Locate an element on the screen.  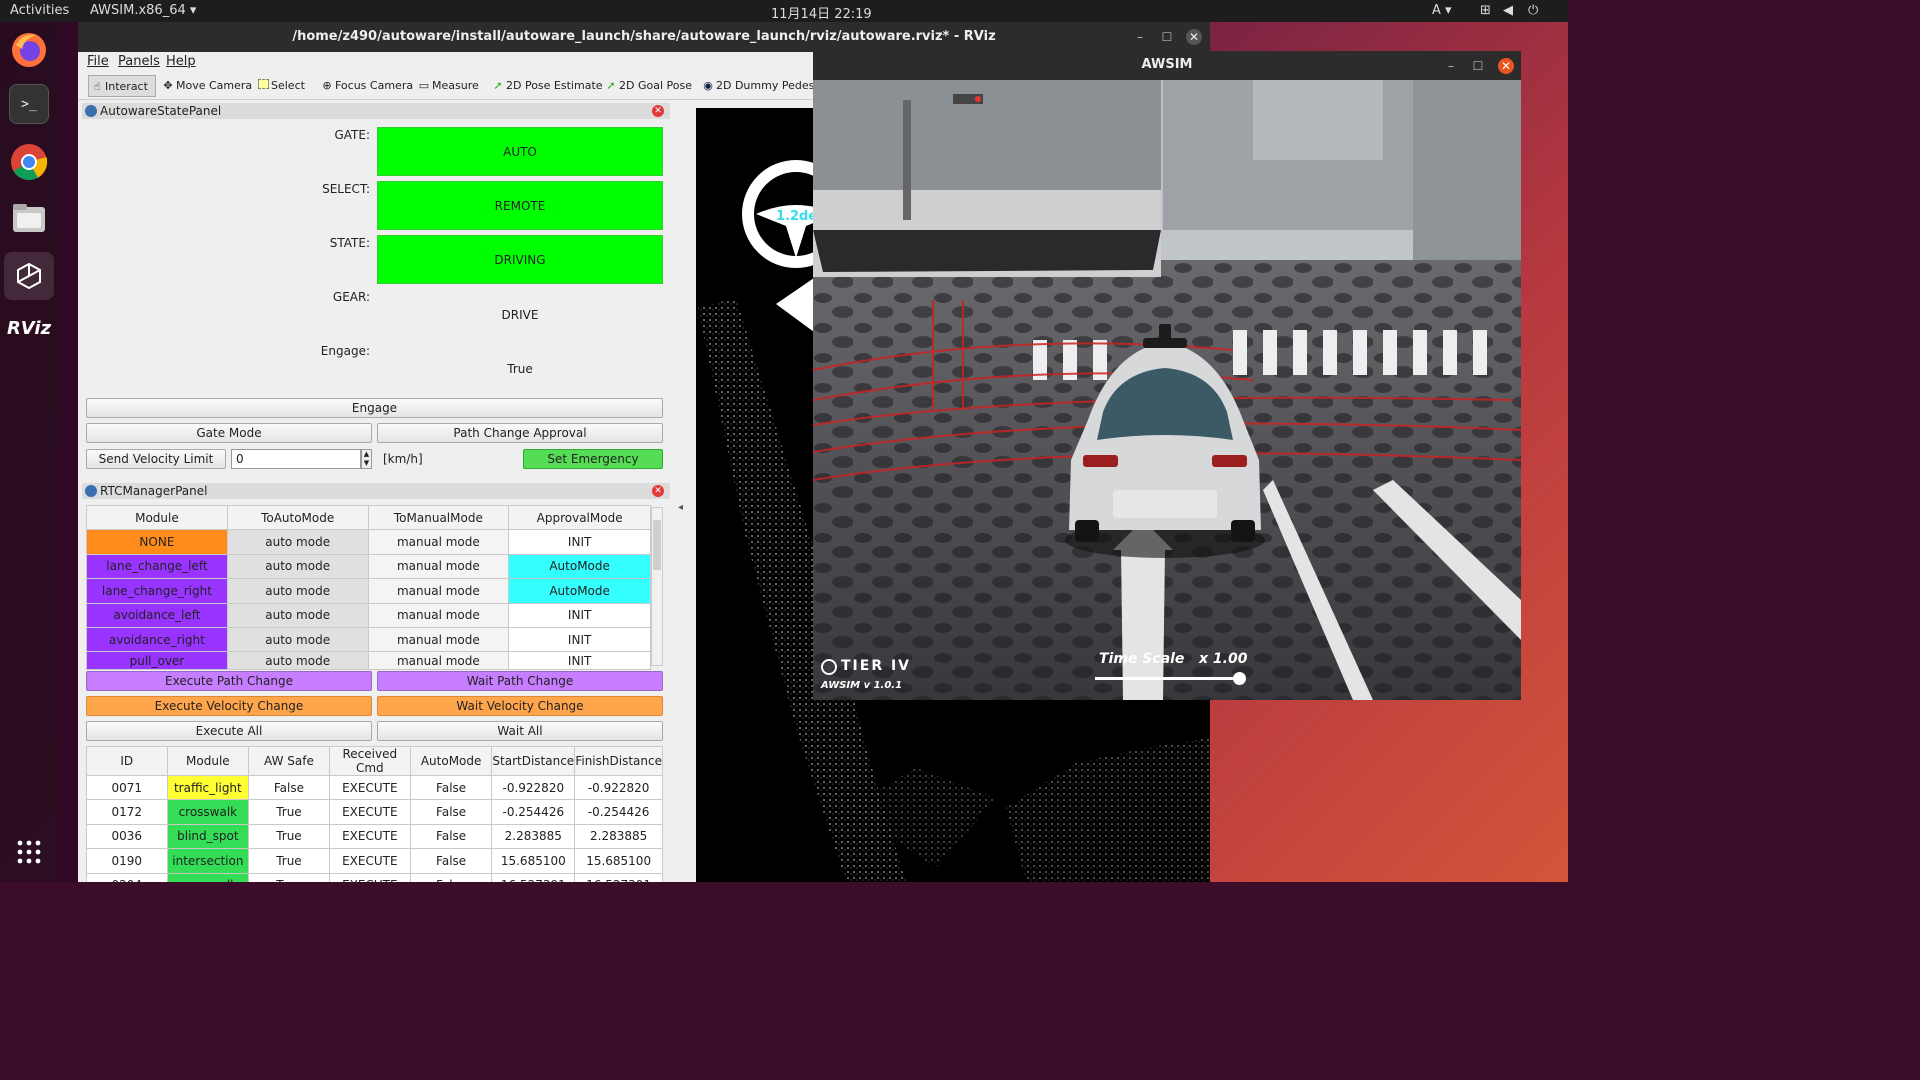
set-emergency-button: Set Emergency is located at coordinates (593, 459).